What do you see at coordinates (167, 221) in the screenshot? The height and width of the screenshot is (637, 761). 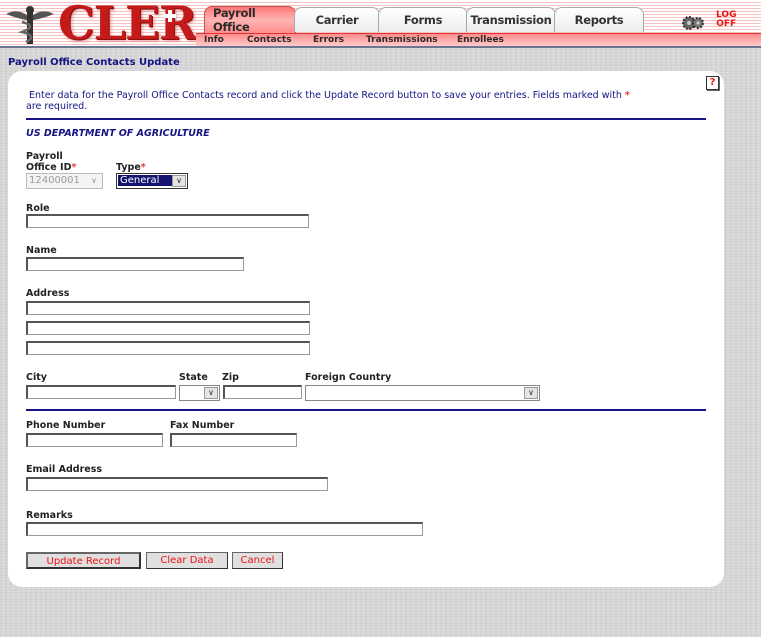 I see `role-input` at bounding box center [167, 221].